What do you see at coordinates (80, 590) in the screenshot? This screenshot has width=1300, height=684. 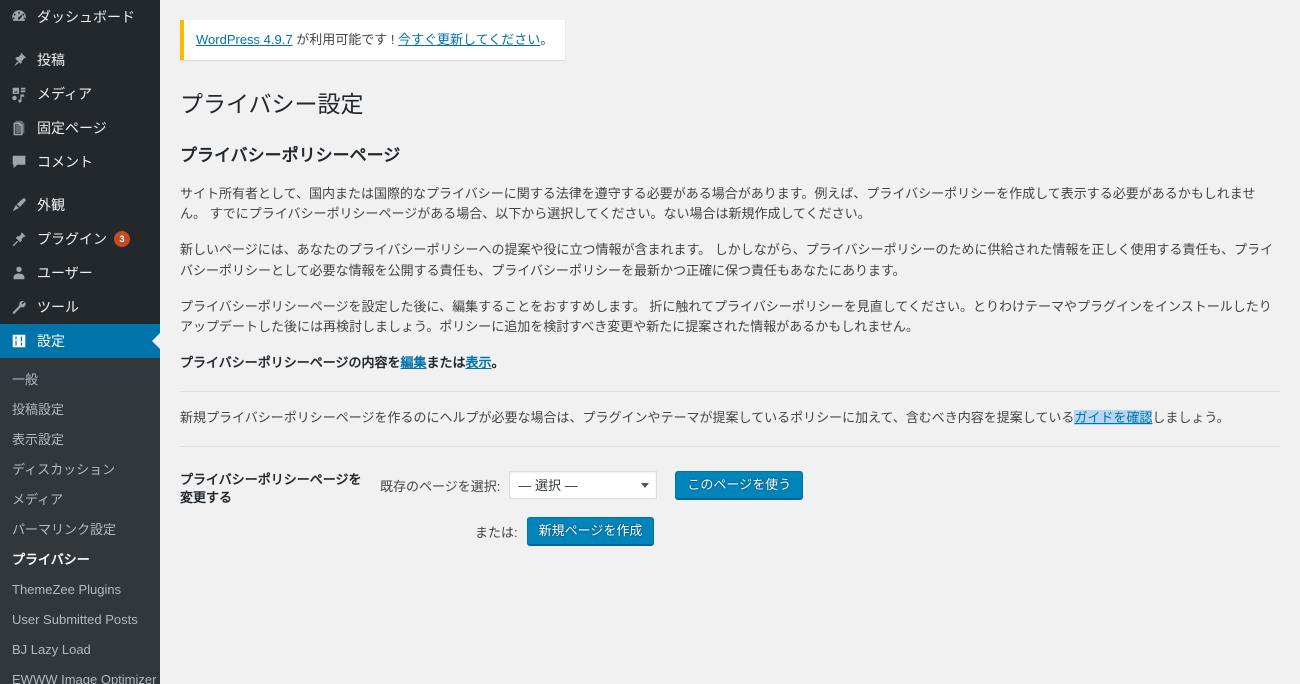 I see `submenu-item-themezee-plugins: ThemeZee Plugins` at bounding box center [80, 590].